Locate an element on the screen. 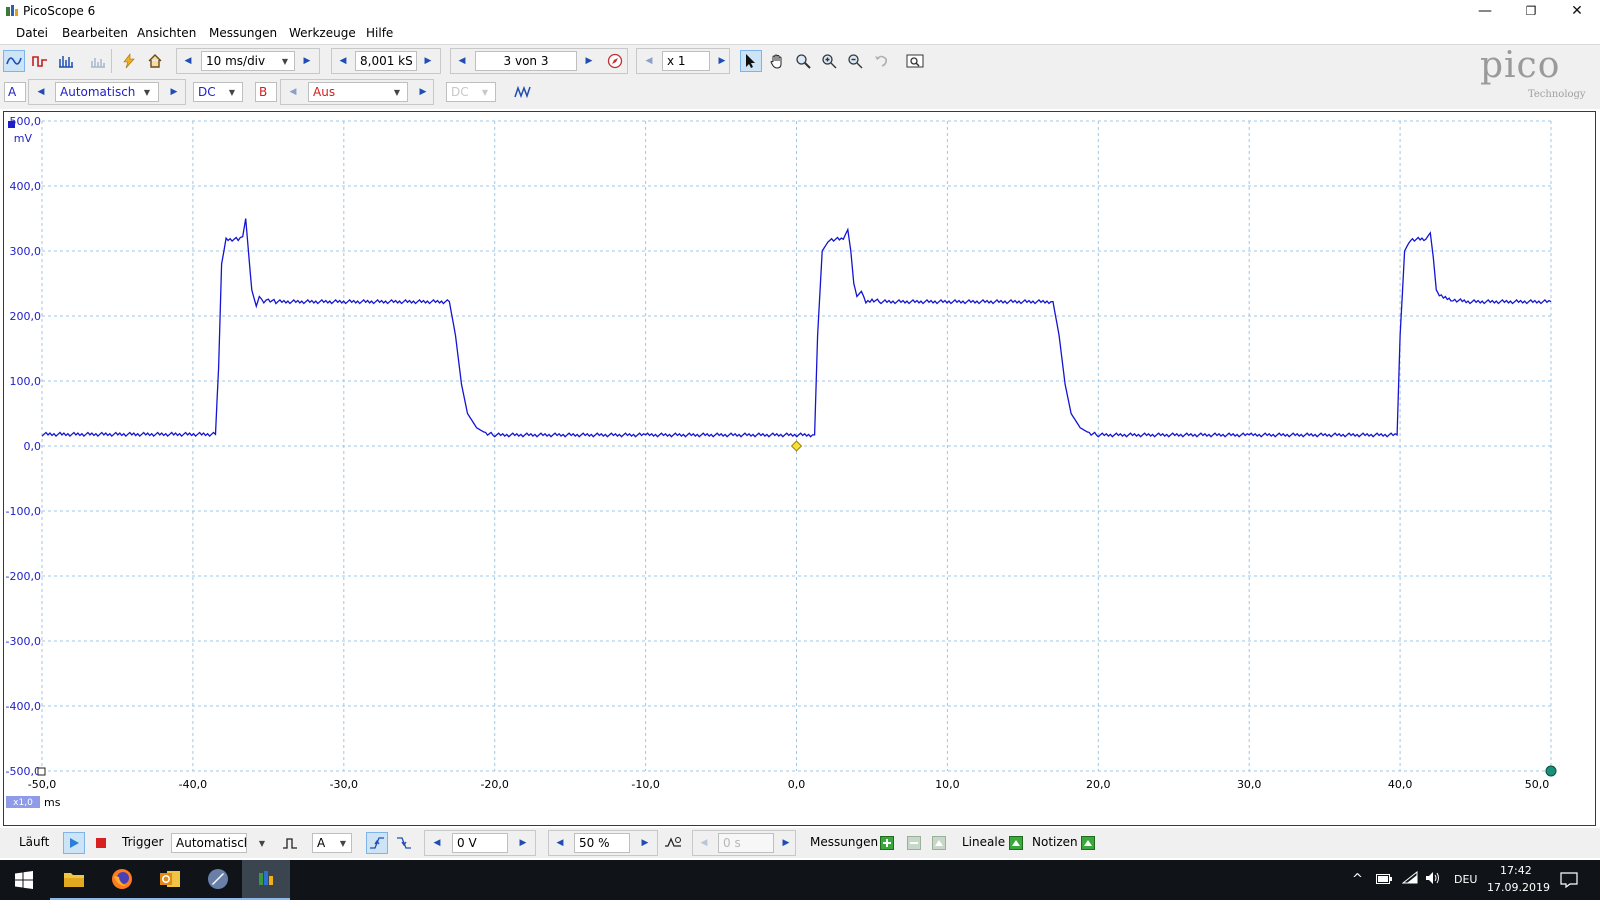  y-tick-label: -200,0 is located at coordinates (23, 576).